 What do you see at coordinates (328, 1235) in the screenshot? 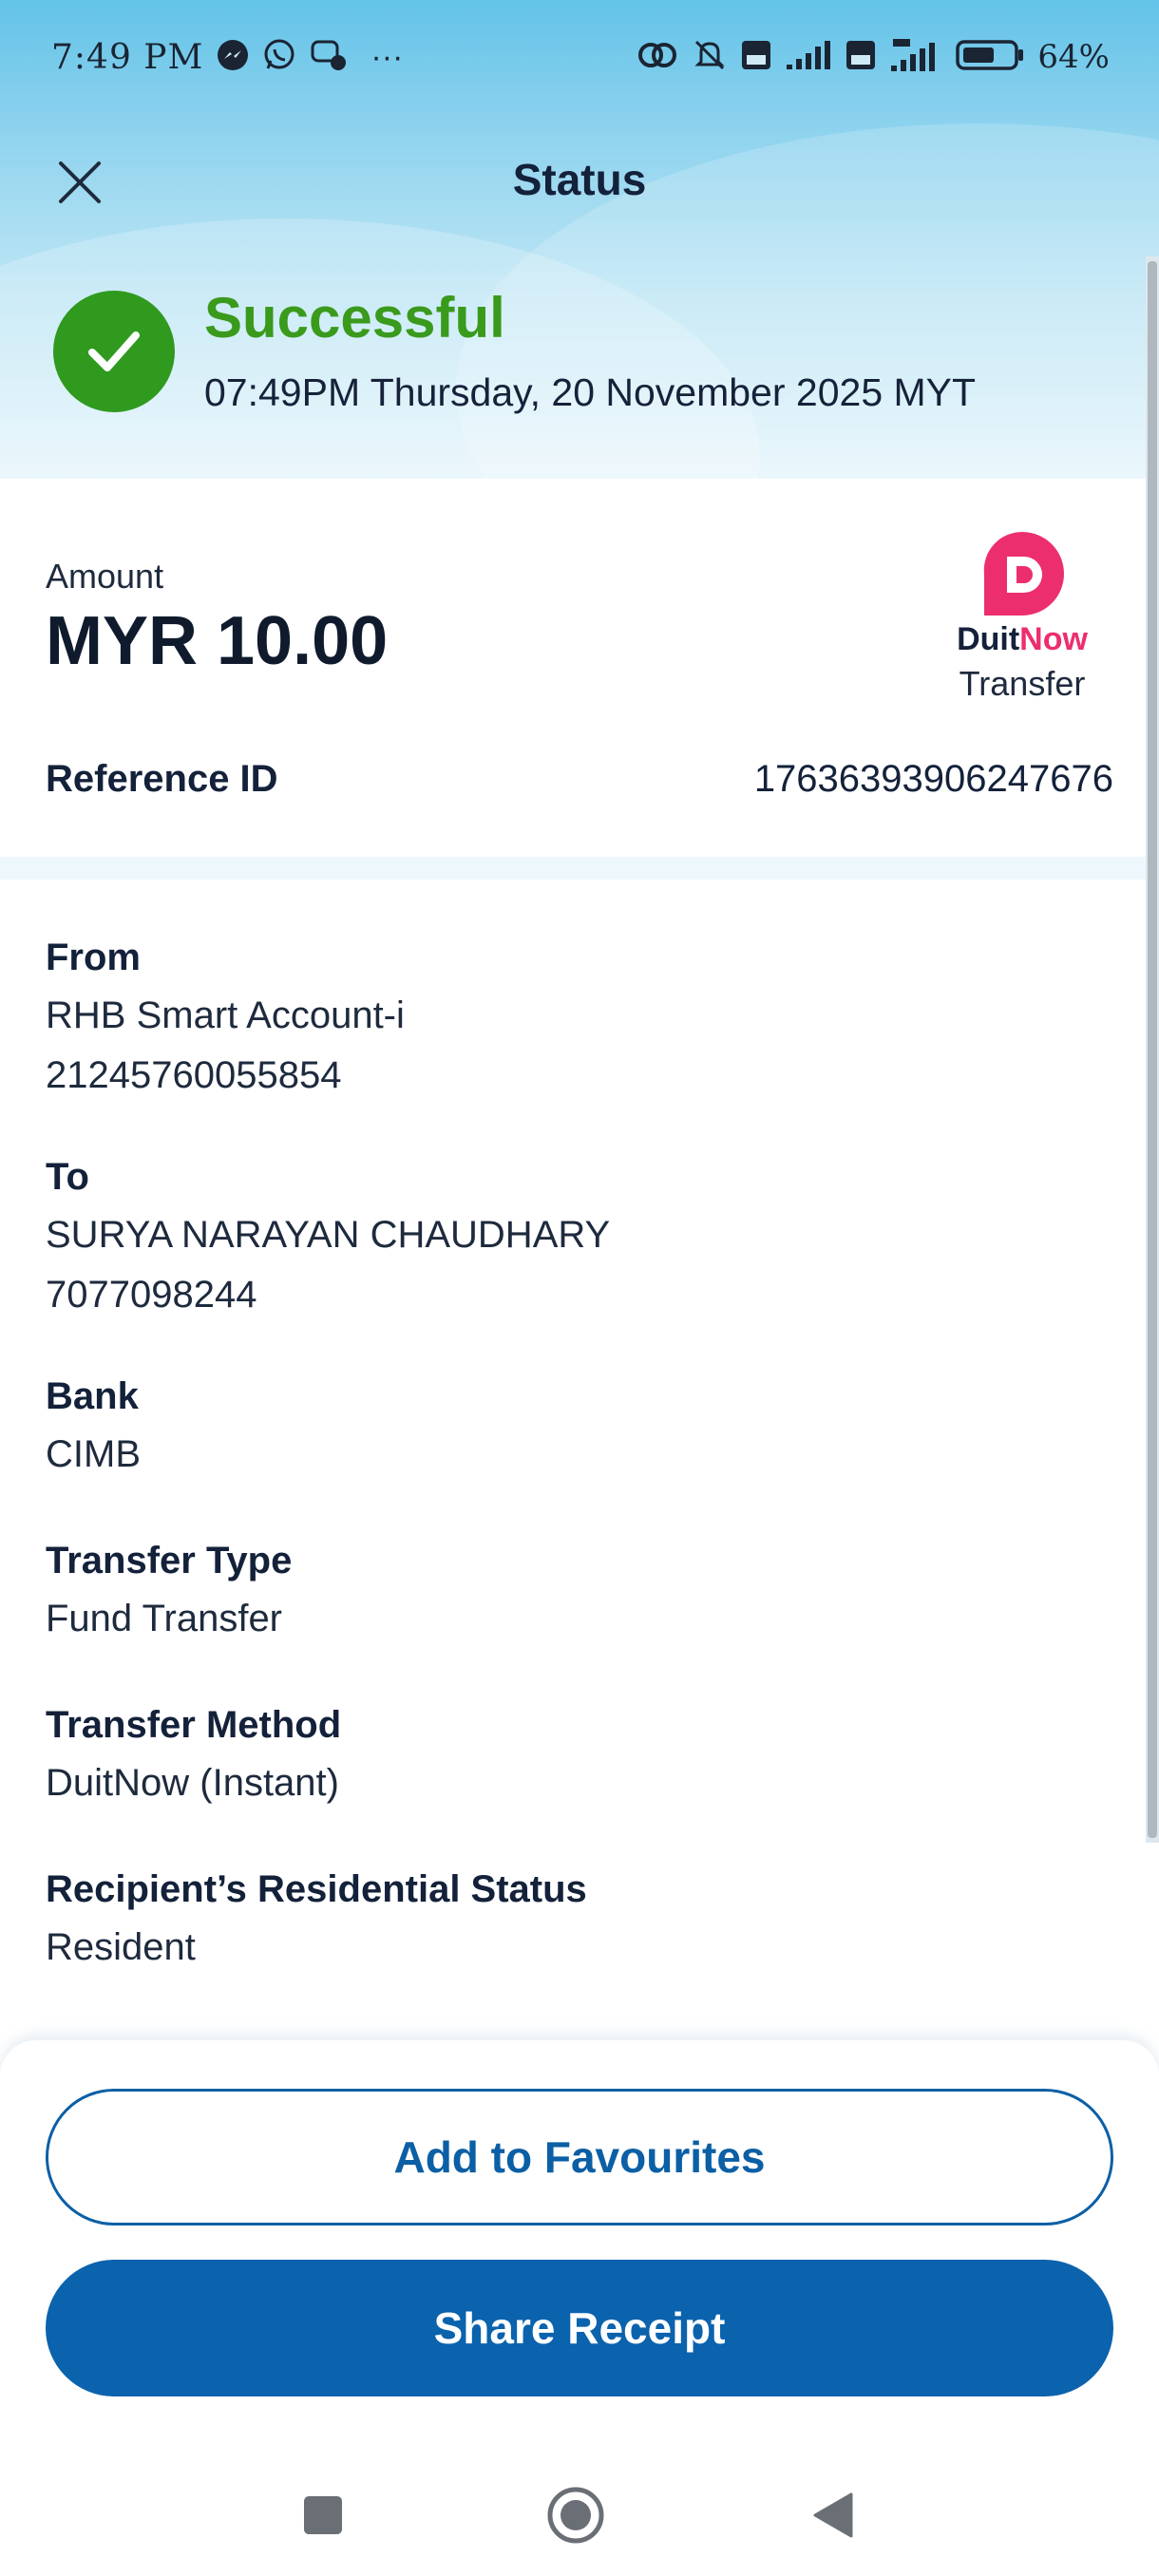
I see `detail-value: SURYA NARAYAN CHAUDHARY` at bounding box center [328, 1235].